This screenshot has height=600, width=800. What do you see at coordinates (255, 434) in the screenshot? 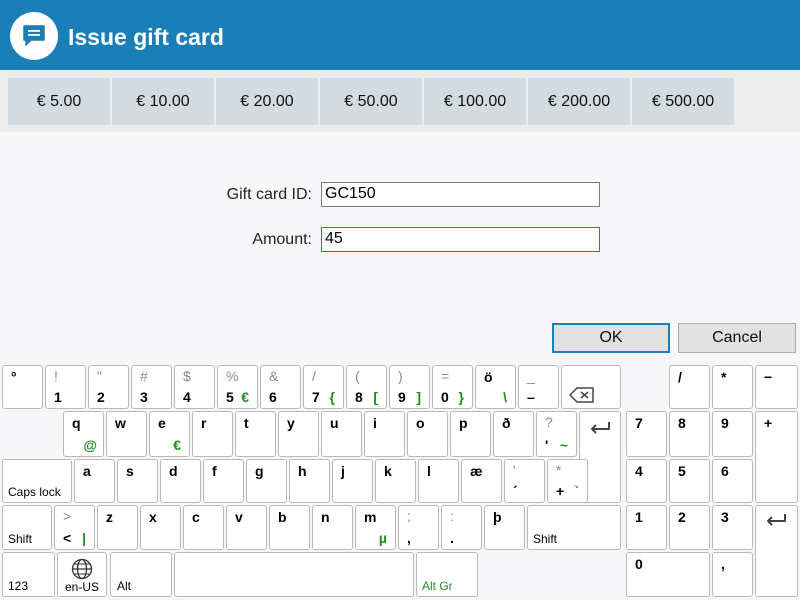
I see `key-t: t` at bounding box center [255, 434].